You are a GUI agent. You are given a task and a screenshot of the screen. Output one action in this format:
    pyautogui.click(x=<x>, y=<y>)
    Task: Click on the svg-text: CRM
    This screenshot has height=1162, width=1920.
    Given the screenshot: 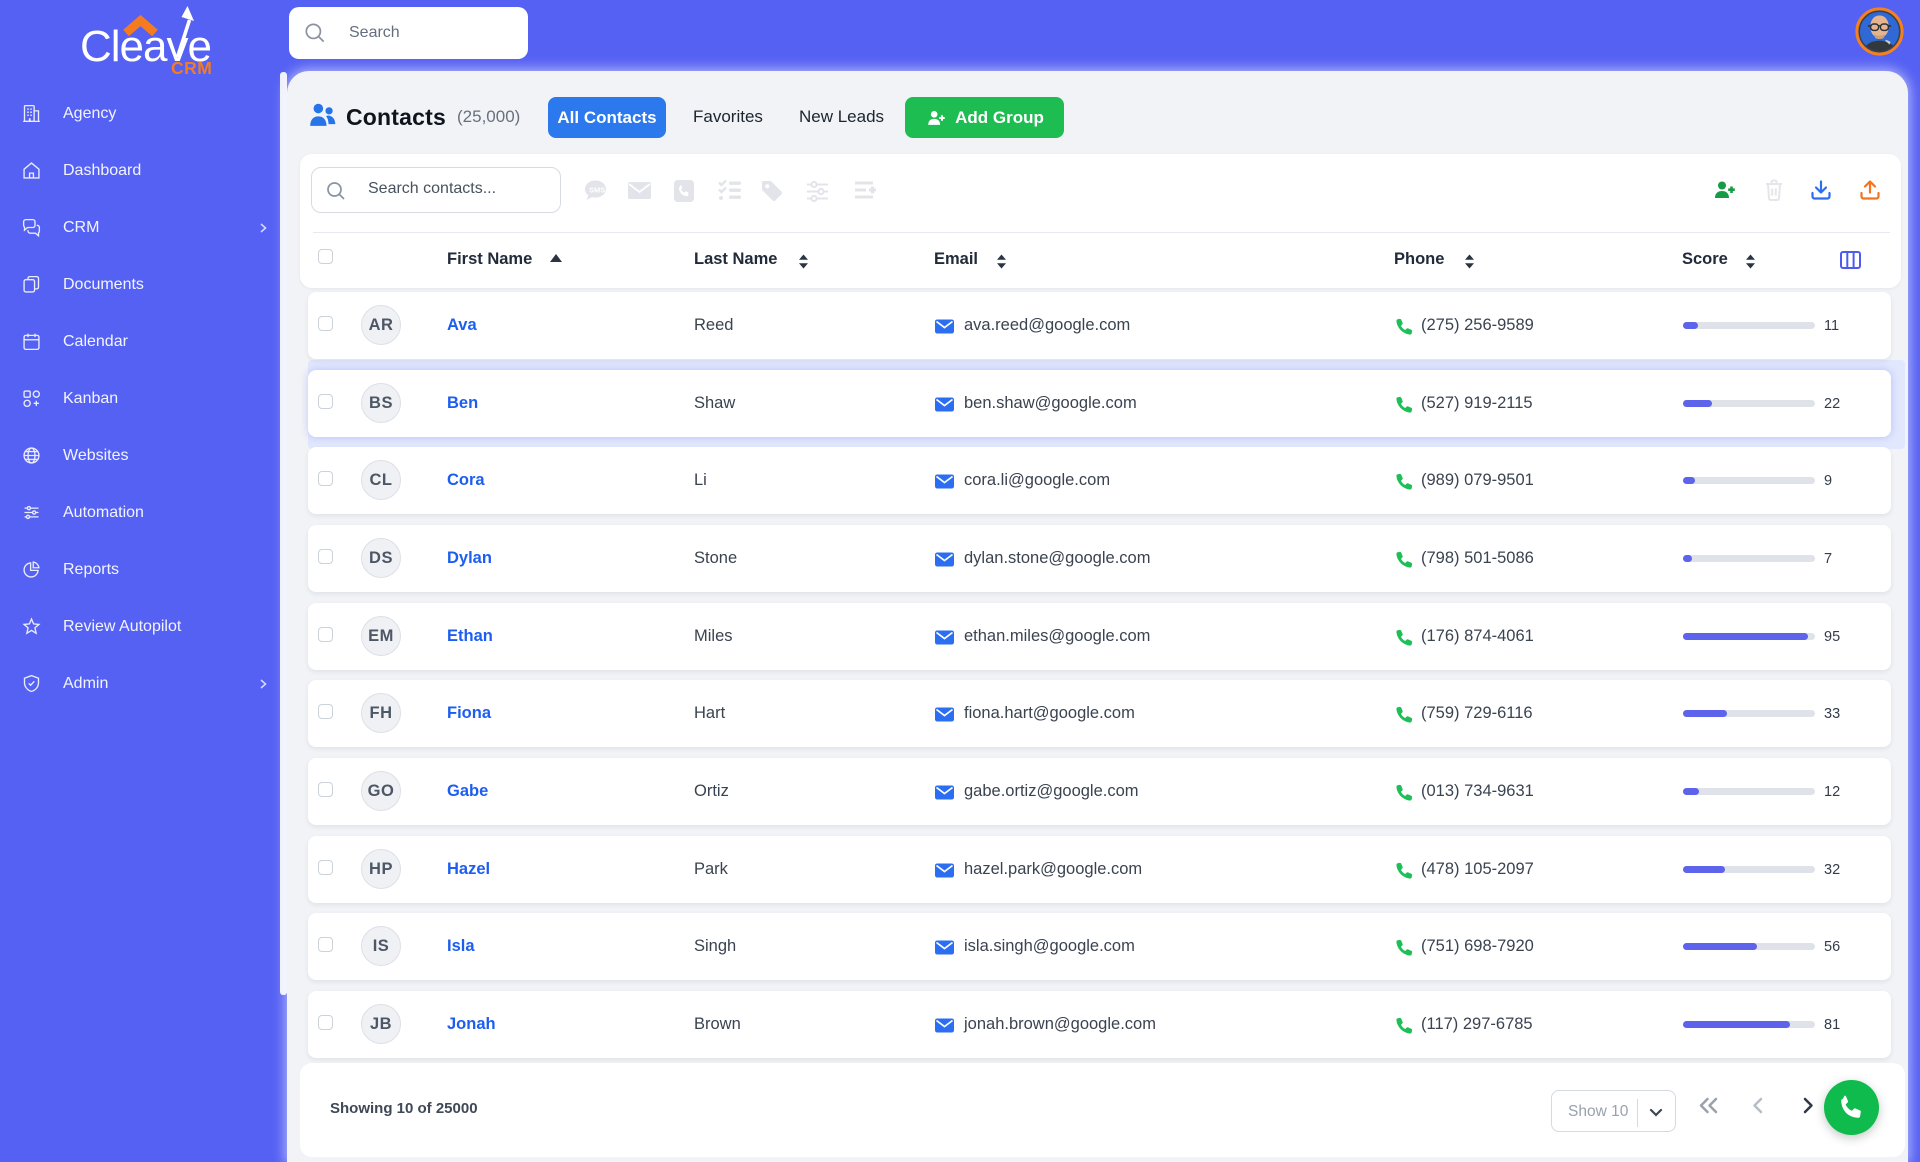 What is the action you would take?
    pyautogui.click(x=191, y=68)
    